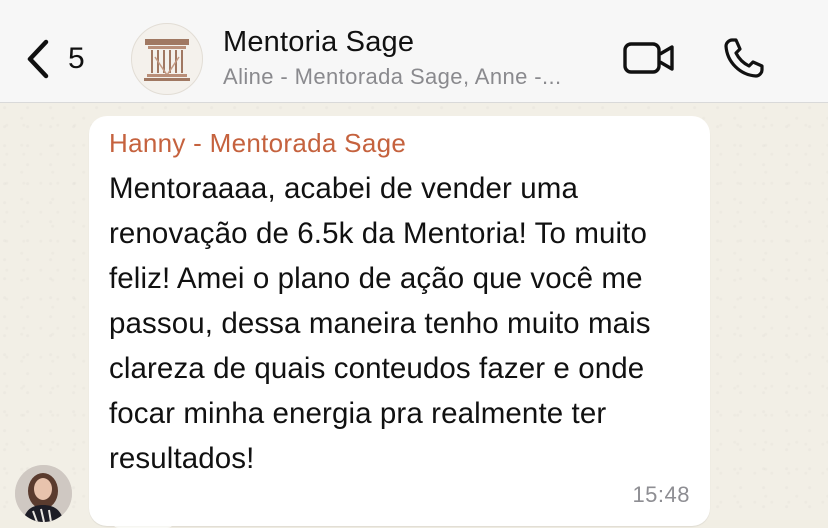 The image size is (828, 528). Describe the element at coordinates (661, 494) in the screenshot. I see `message-timestamp: 15:48` at that location.